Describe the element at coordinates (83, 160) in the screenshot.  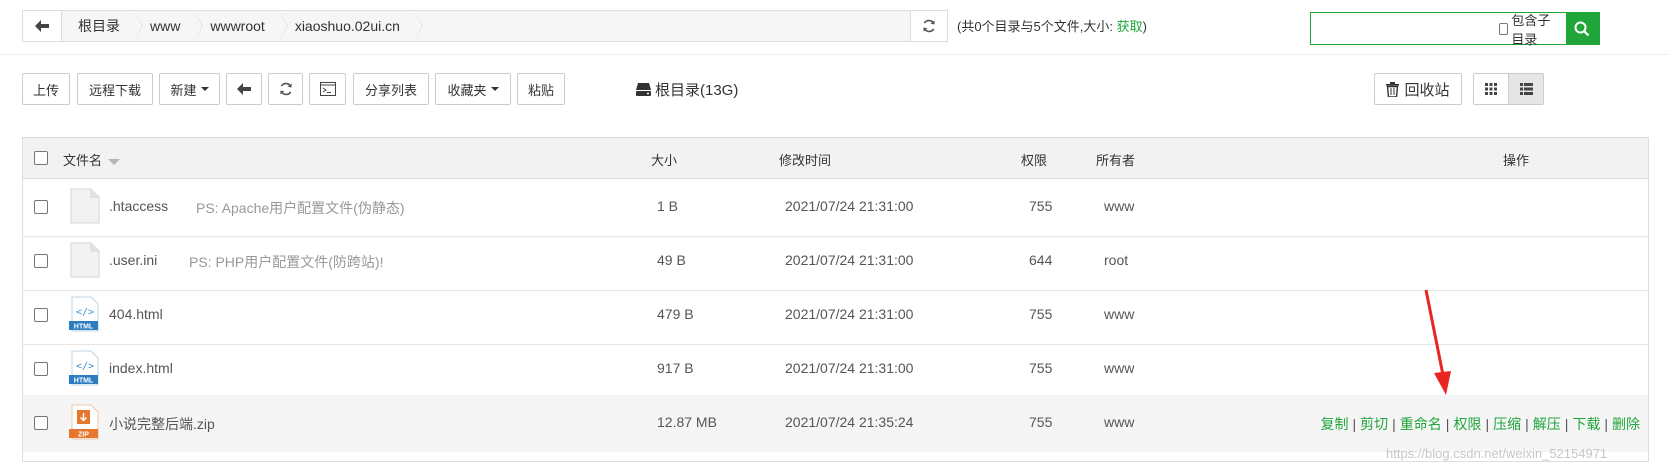
I see `column-name-label: 文件名` at that location.